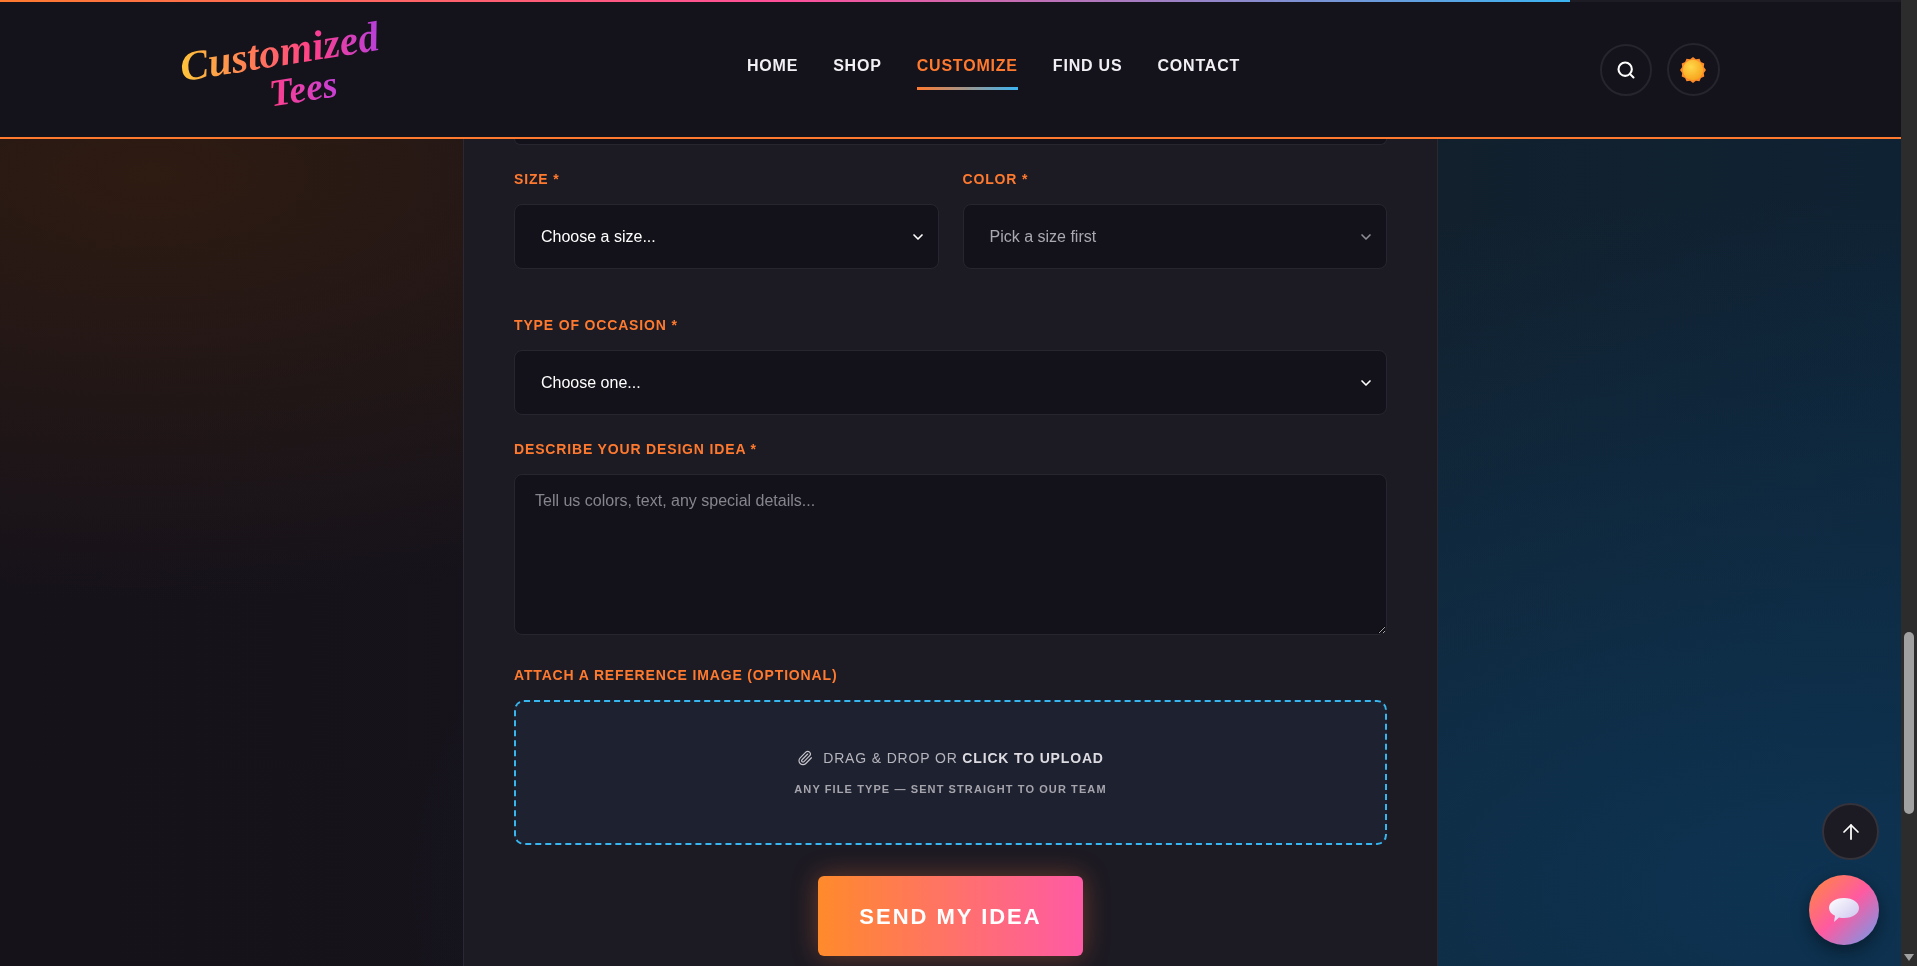  I want to click on scrollbar, so click(1909, 483).